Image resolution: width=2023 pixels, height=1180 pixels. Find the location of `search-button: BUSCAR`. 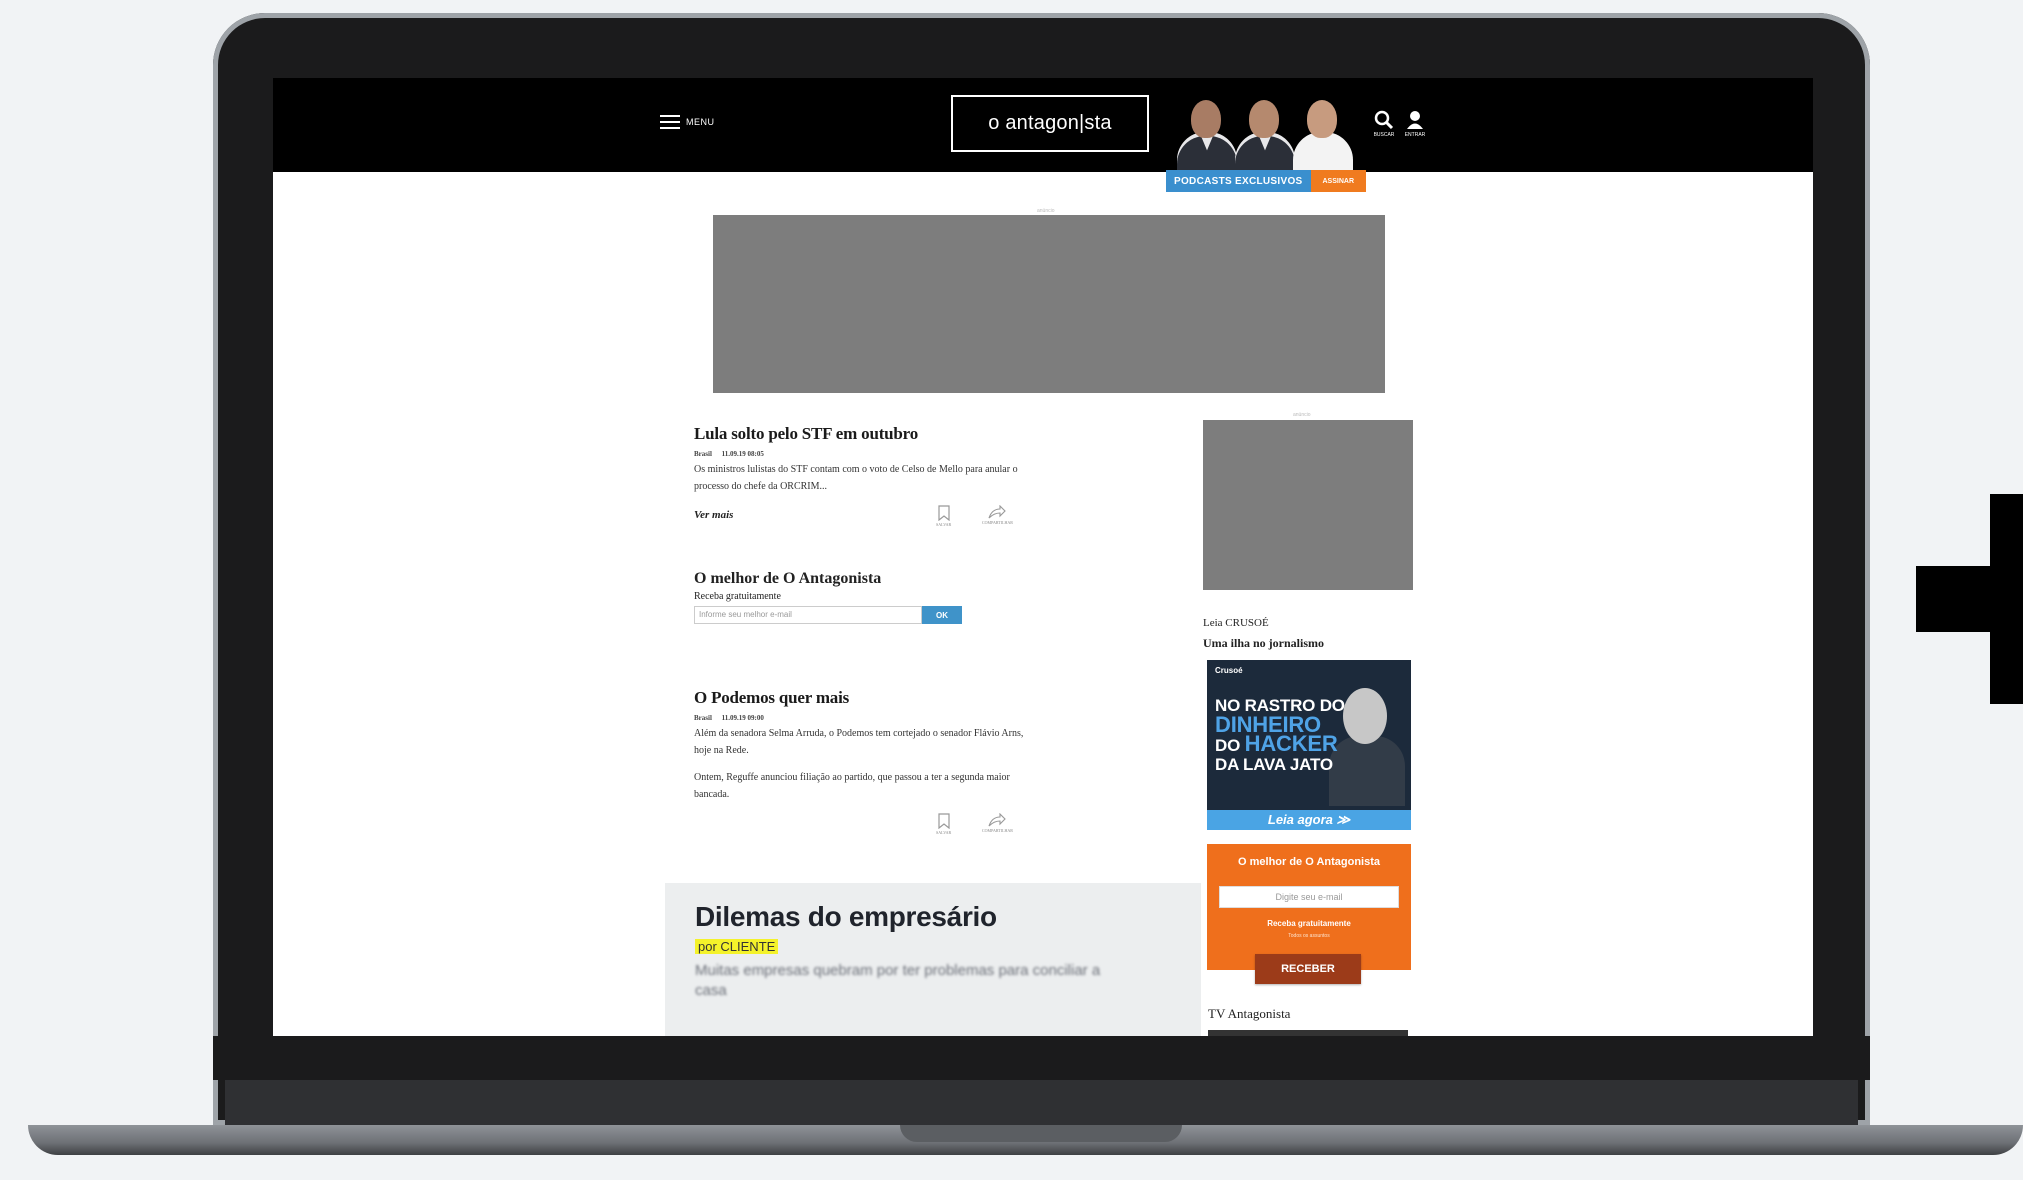

search-button: BUSCAR is located at coordinates (1384, 124).